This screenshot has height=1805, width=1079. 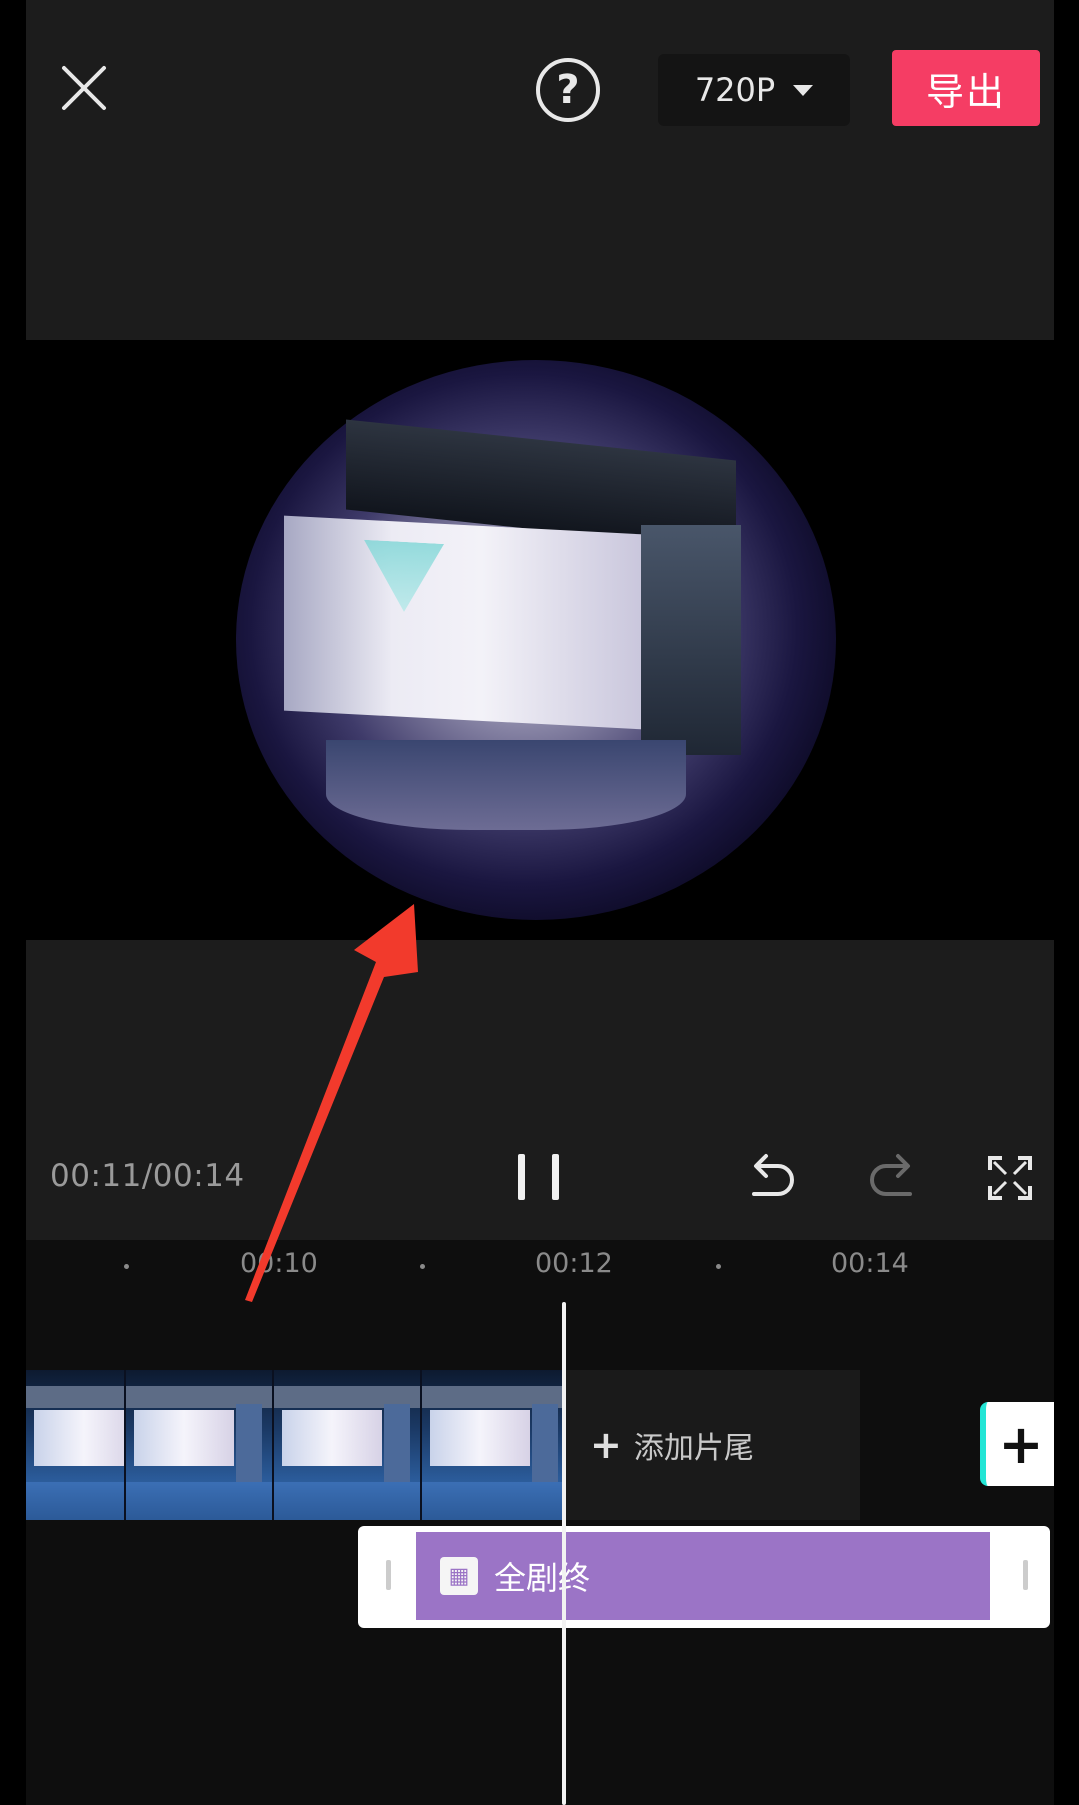 I want to click on video-clip-track, so click(x=294, y=1445).